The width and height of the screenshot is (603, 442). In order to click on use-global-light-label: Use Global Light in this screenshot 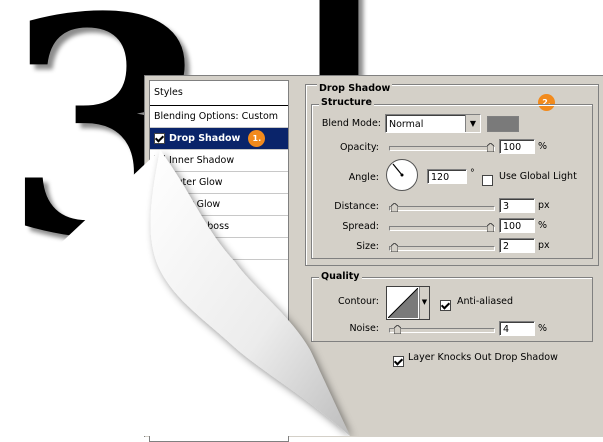, I will do `click(538, 176)`.